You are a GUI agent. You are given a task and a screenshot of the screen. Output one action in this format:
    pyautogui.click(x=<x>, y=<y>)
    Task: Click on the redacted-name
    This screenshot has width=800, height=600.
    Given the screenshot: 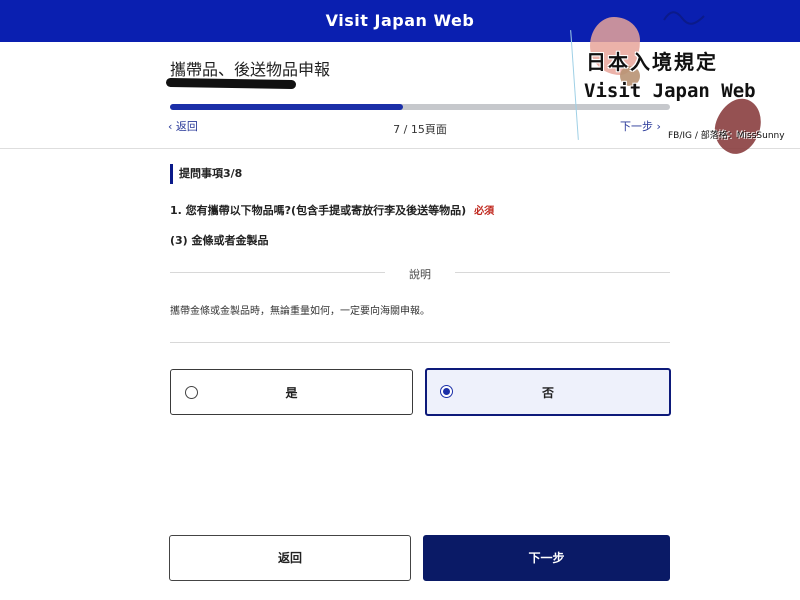 What is the action you would take?
    pyautogui.click(x=231, y=83)
    